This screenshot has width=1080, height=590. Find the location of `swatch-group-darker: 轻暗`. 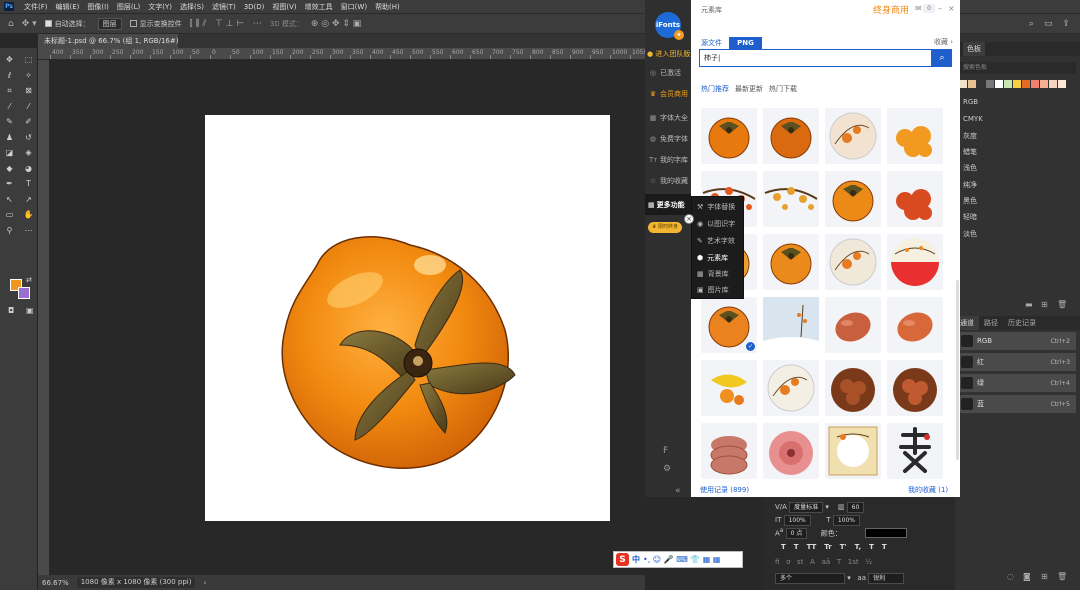

swatch-group-darker: 轻暗 is located at coordinates (970, 217).